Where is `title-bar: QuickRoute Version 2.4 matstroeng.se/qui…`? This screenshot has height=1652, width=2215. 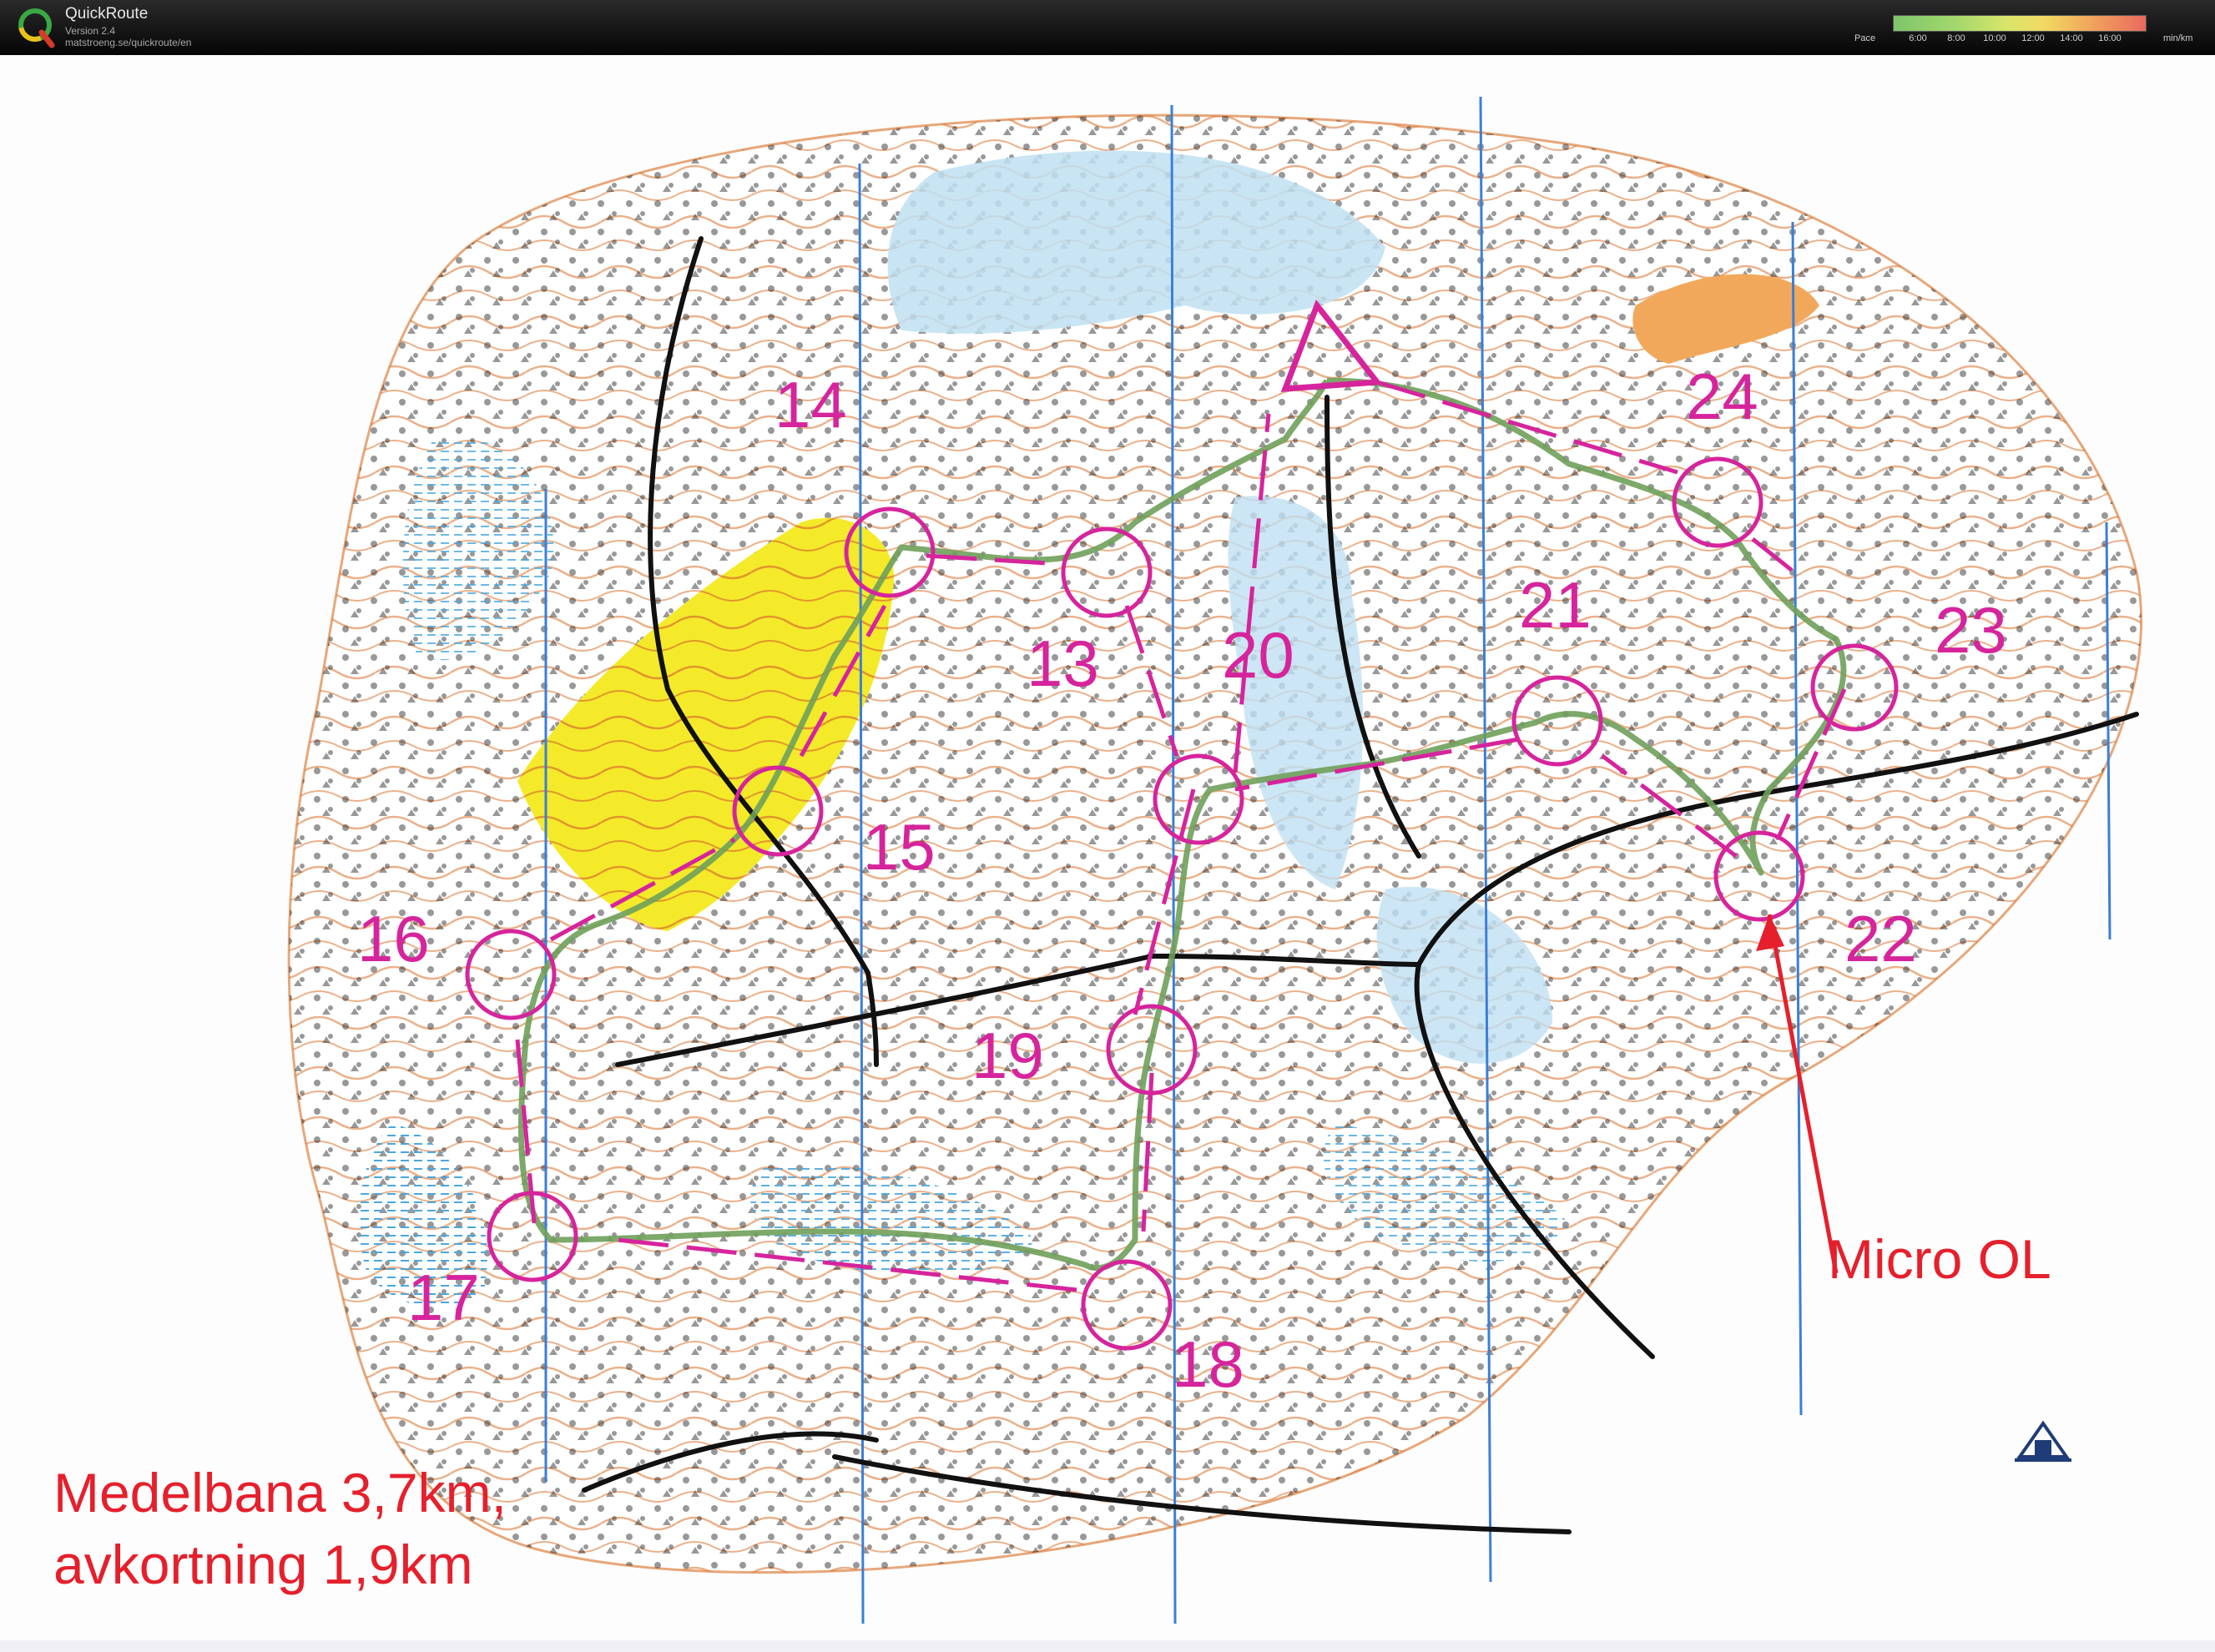
title-bar: QuickRoute Version 2.4 matstroeng.se/qui… is located at coordinates (1107, 28).